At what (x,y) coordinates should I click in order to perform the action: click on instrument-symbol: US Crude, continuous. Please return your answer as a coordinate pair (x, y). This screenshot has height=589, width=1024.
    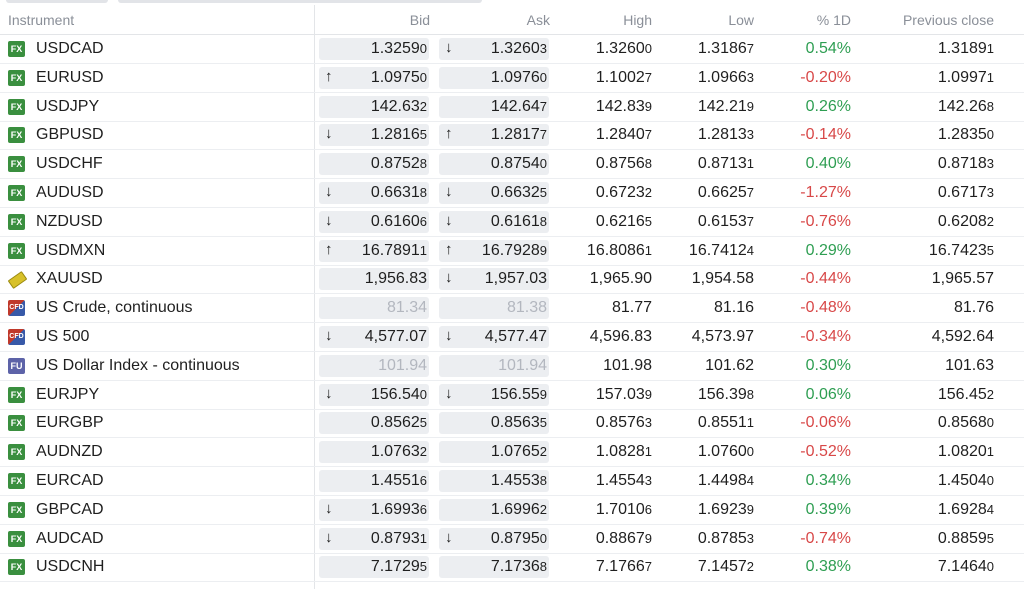
    Looking at the image, I should click on (114, 308).